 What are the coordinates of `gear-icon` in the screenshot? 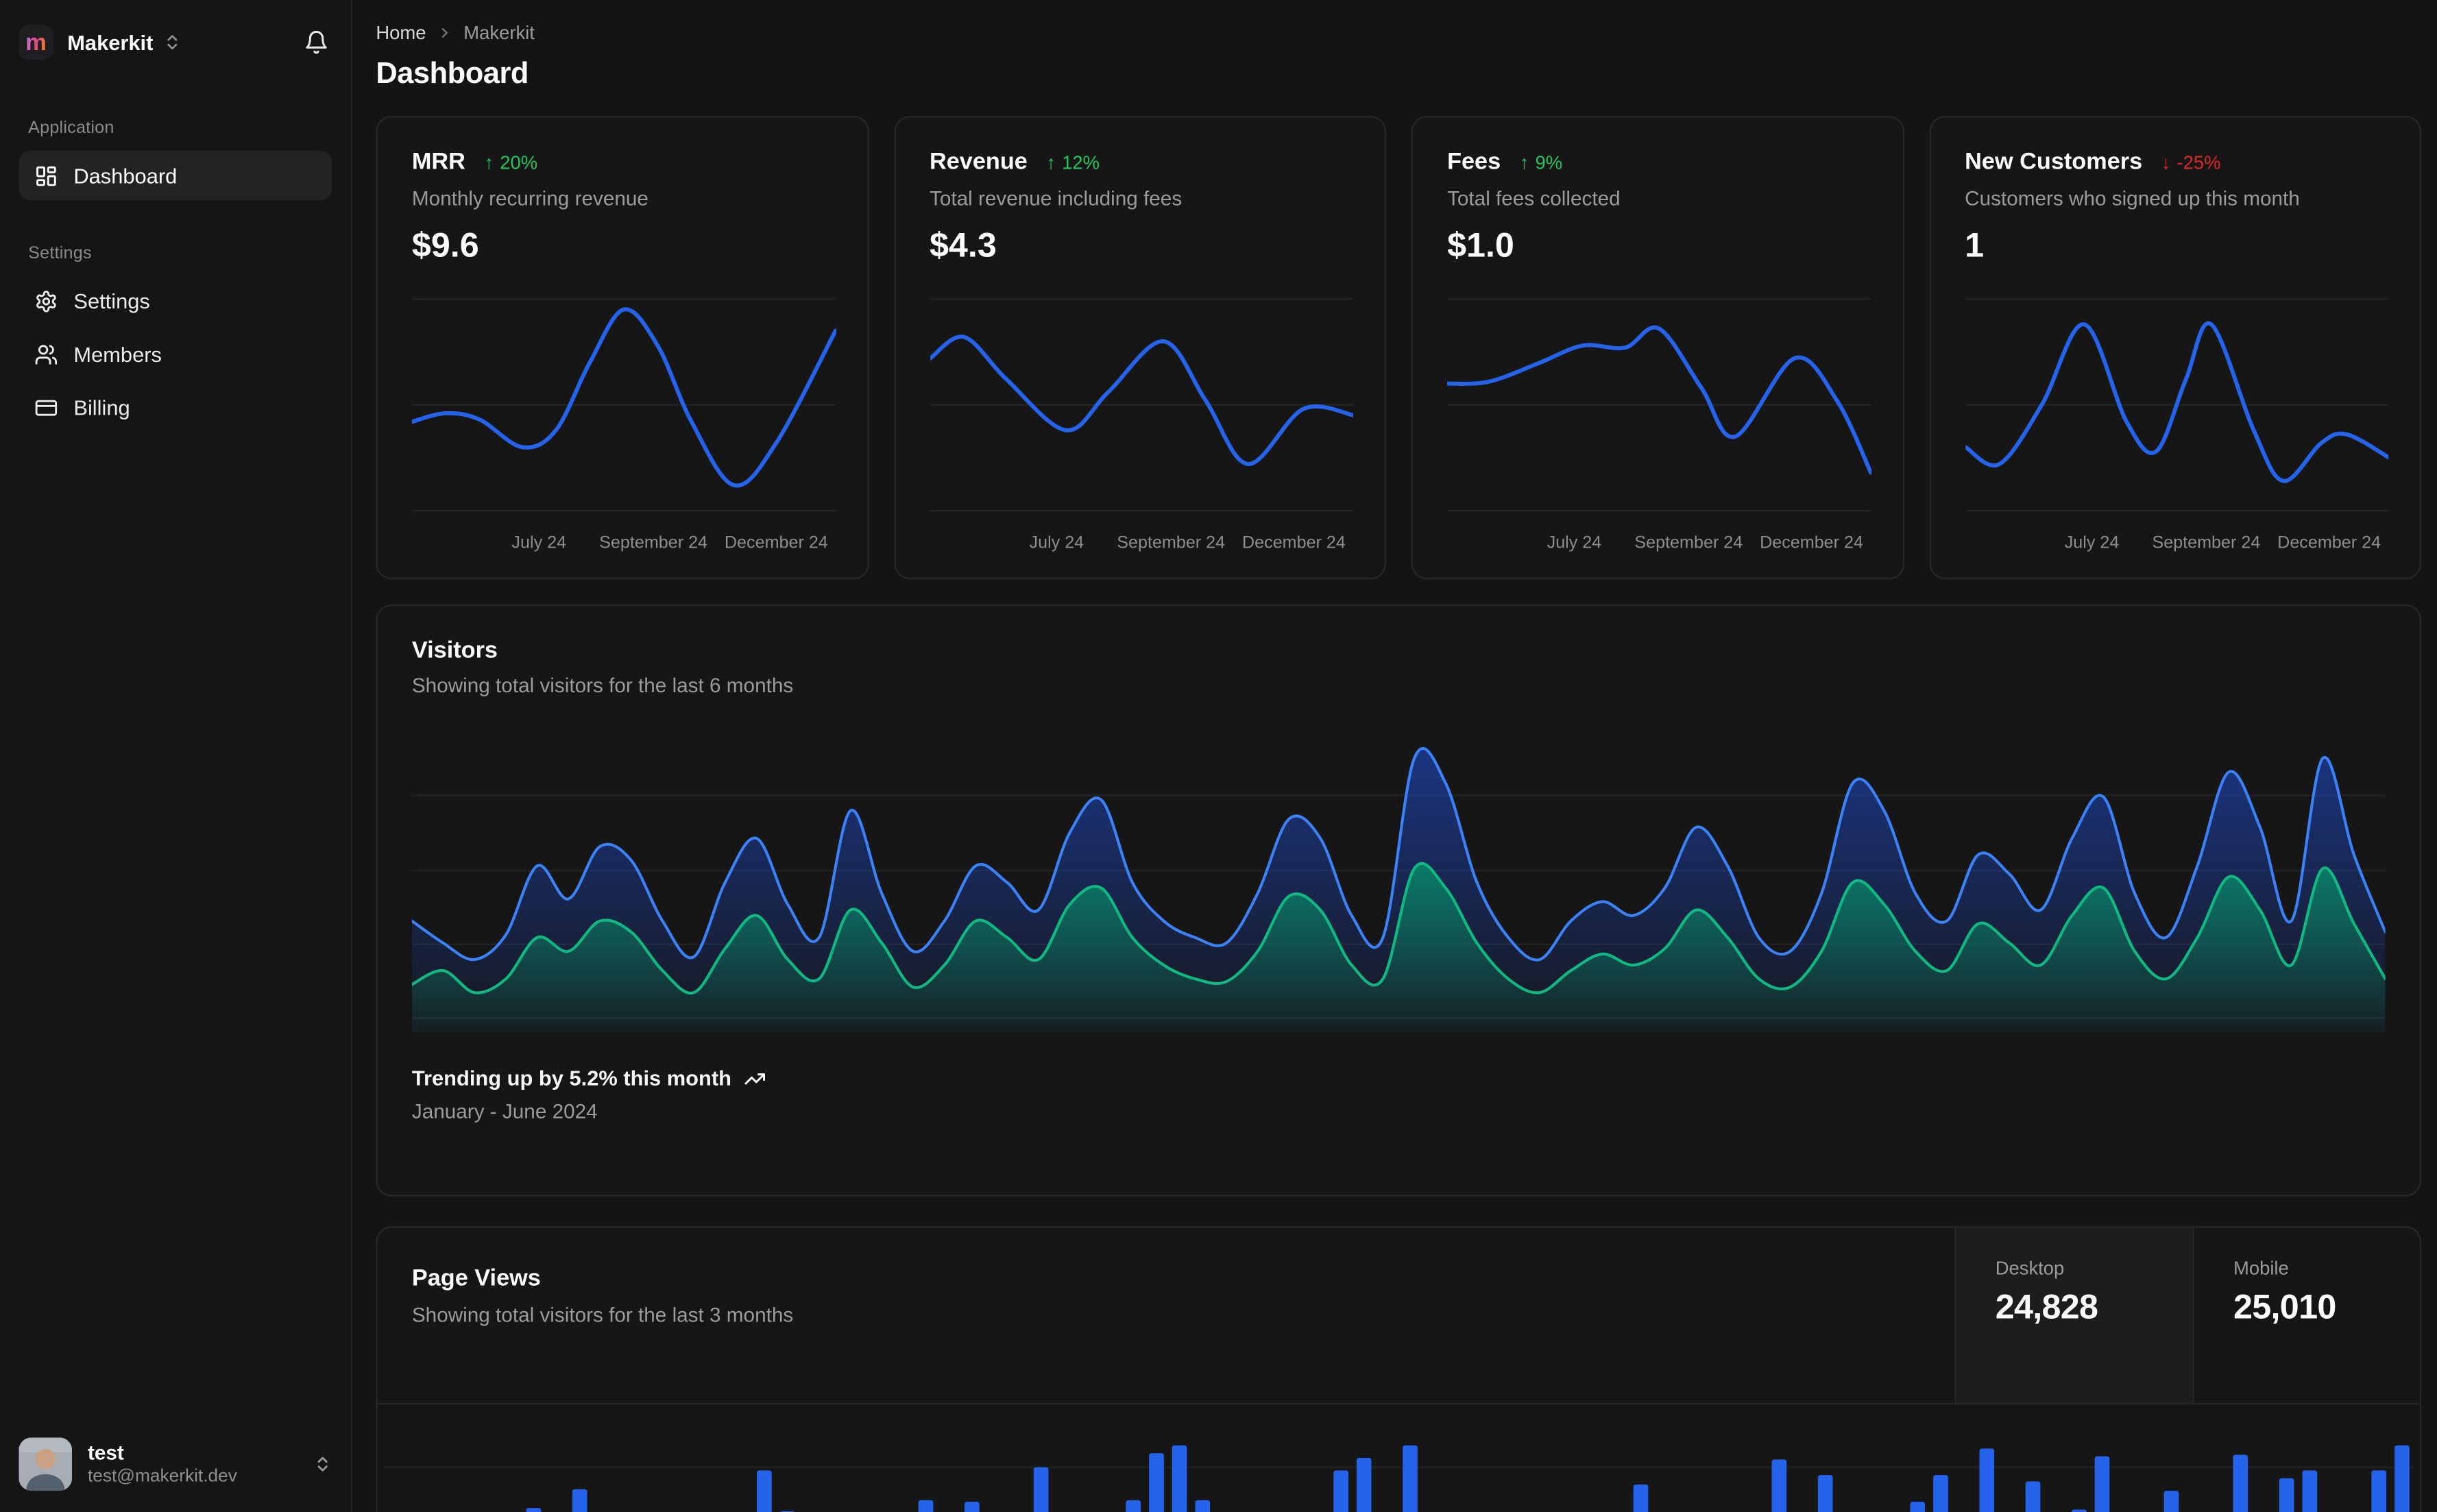 It's located at (46, 301).